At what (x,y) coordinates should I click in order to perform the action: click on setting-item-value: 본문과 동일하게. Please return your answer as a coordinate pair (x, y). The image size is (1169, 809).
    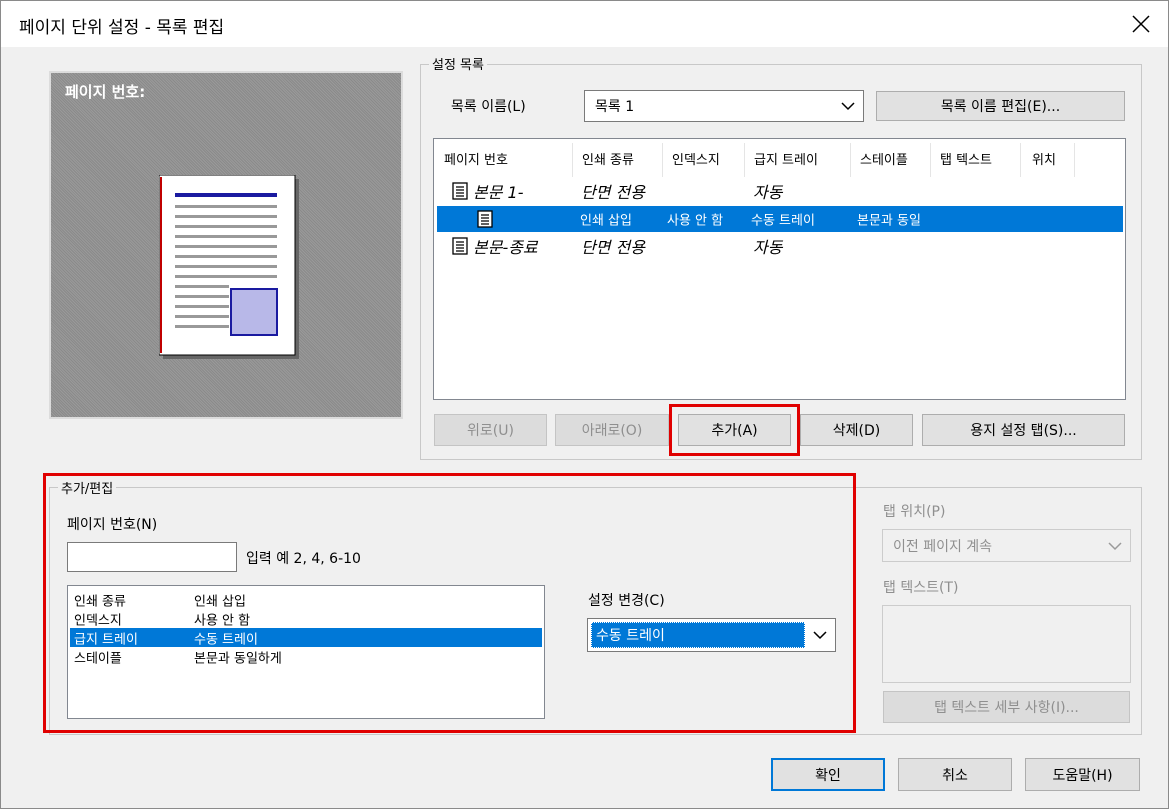
    Looking at the image, I should click on (238, 658).